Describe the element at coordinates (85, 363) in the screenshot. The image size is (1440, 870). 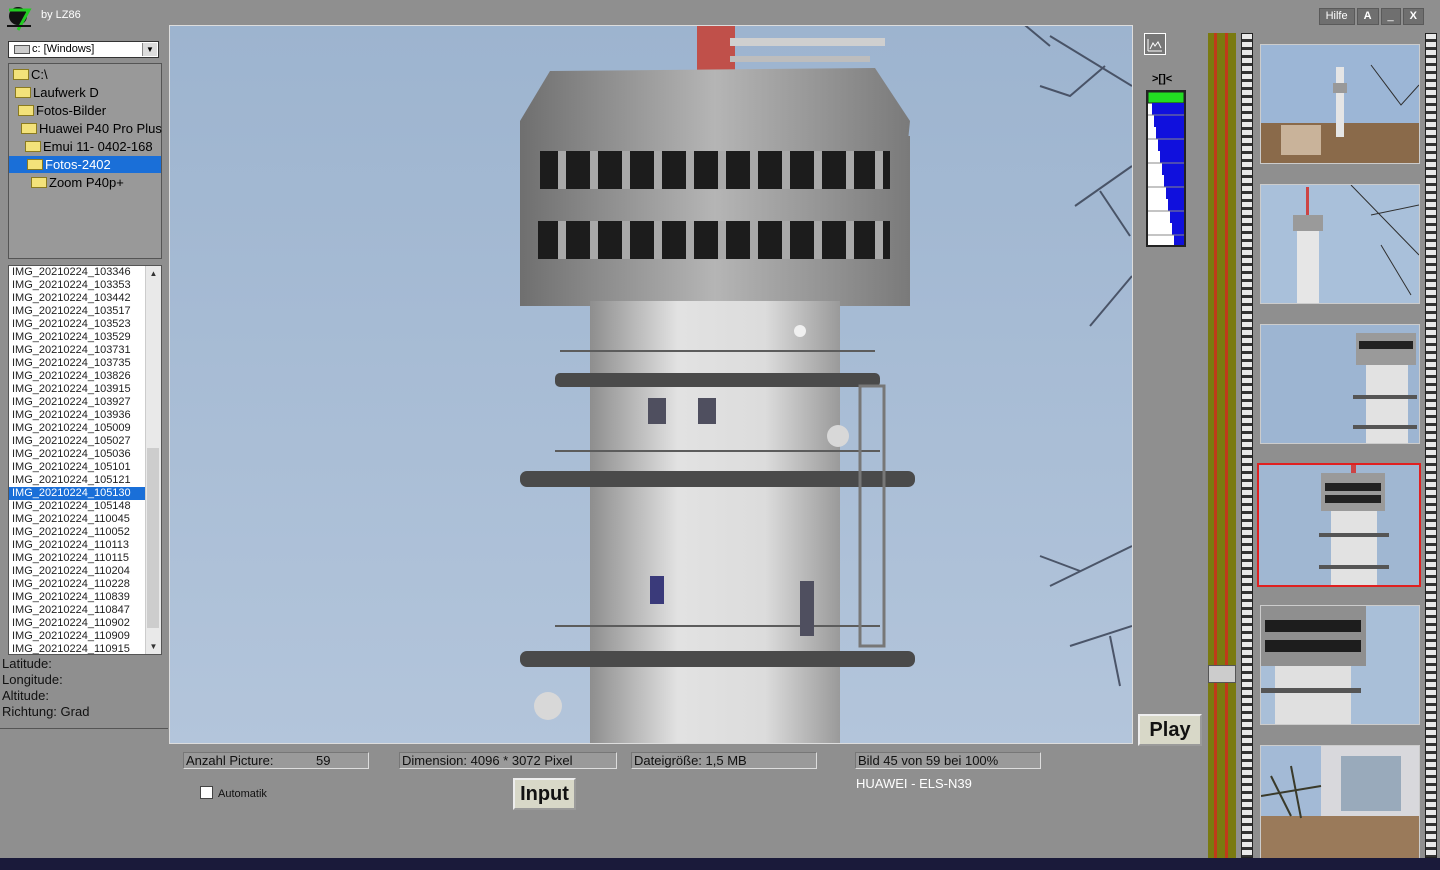
I see `file-list-item: IMG_20210224_103735` at that location.